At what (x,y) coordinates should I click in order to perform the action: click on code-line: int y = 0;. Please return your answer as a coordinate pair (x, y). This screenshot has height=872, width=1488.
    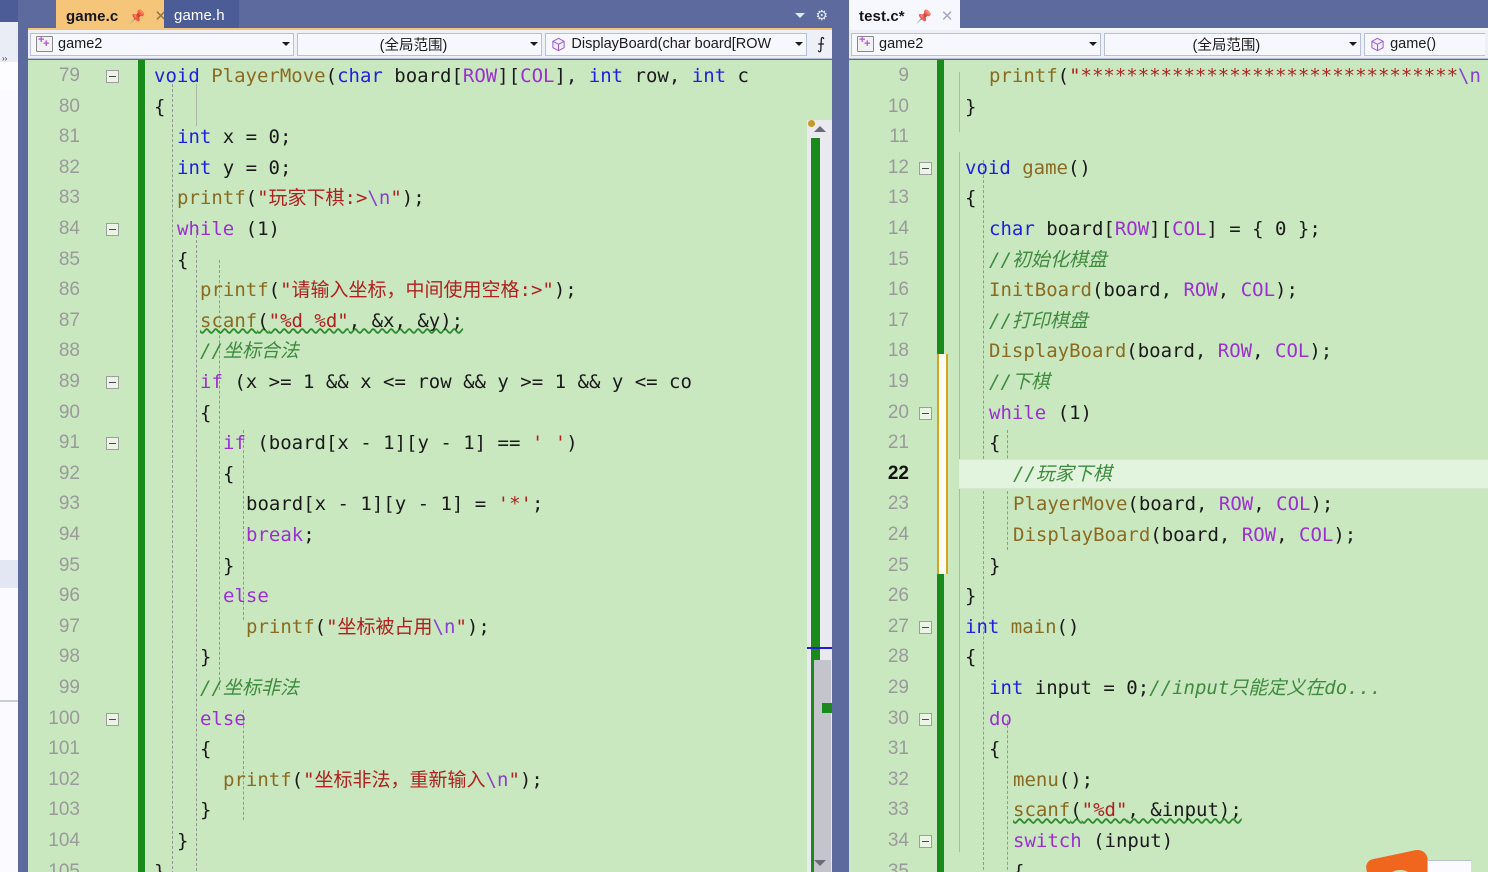
    Looking at the image, I should click on (234, 168).